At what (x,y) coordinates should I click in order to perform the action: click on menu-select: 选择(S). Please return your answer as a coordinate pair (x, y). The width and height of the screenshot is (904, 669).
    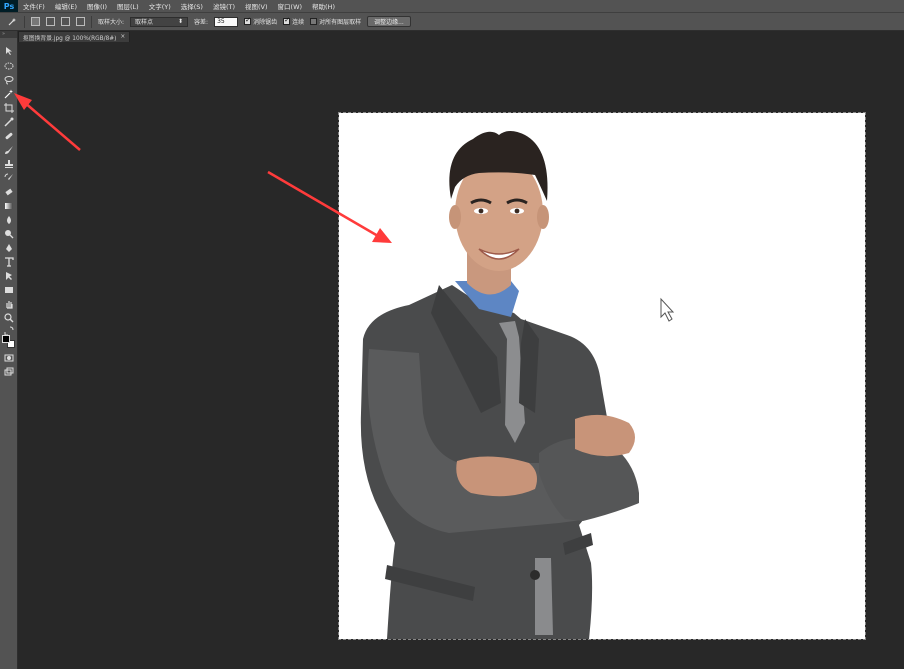
    Looking at the image, I should click on (192, 6).